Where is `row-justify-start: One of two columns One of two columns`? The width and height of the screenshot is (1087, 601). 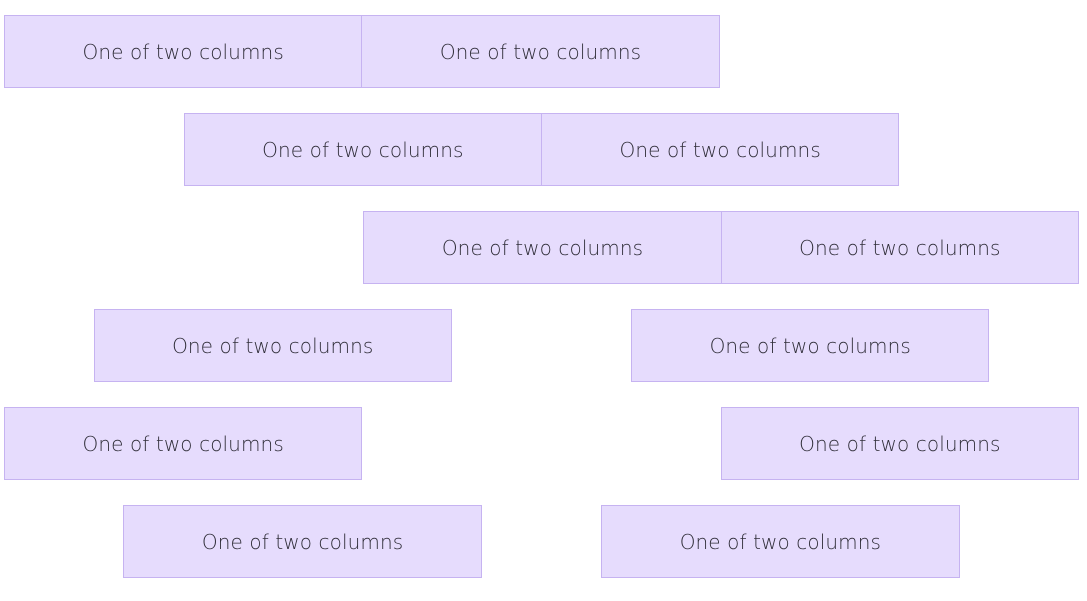 row-justify-start: One of two columns One of two columns is located at coordinates (541, 51).